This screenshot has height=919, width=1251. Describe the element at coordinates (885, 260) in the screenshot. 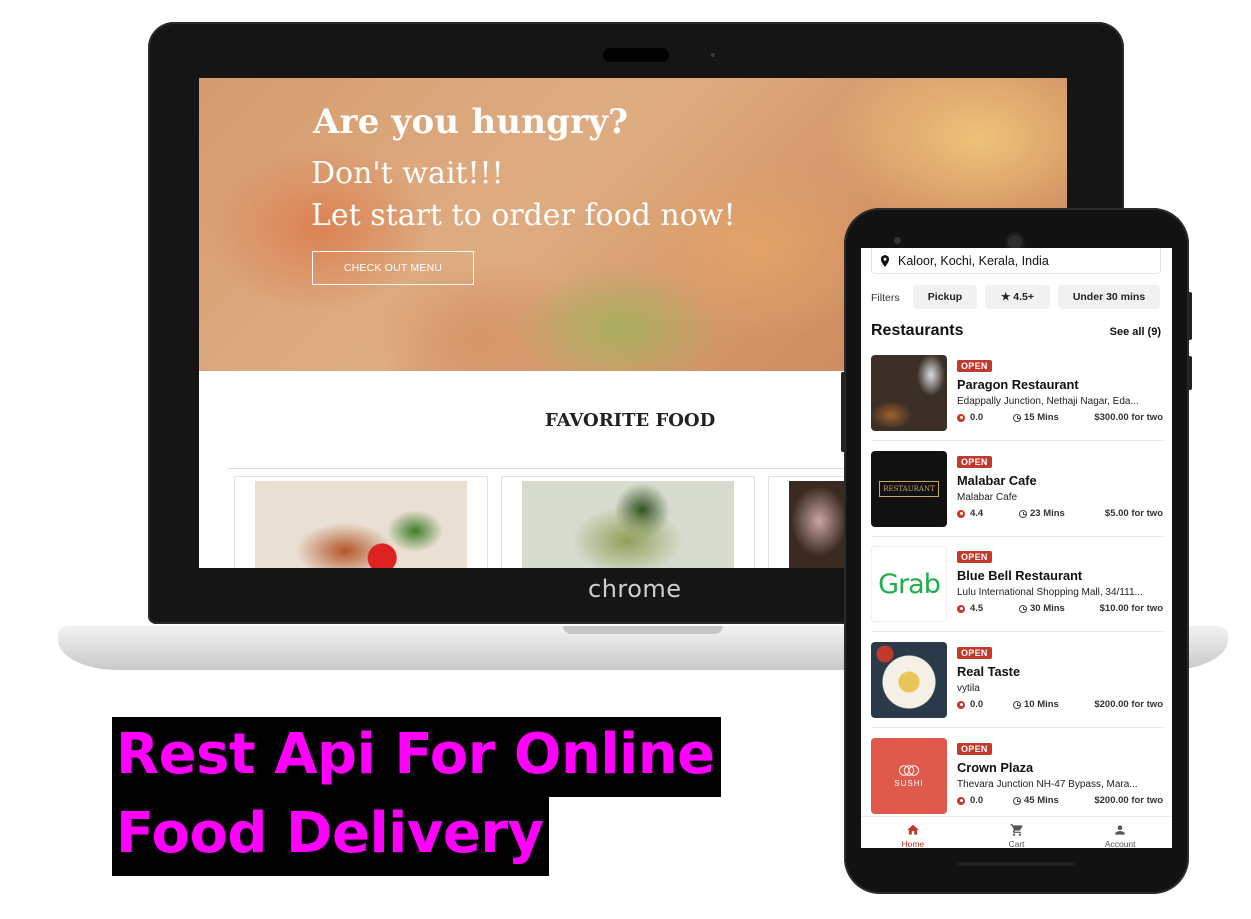

I see `location-pin-icon` at that location.